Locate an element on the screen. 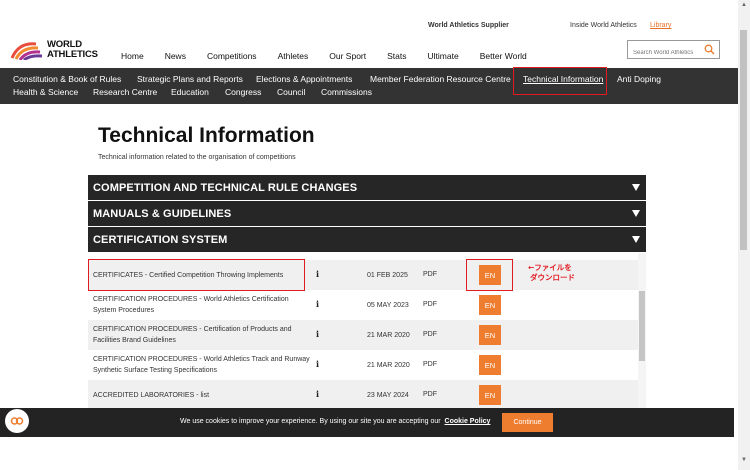 This screenshot has height=470, width=750. logo-line-2: ATHLETICS is located at coordinates (72, 54).